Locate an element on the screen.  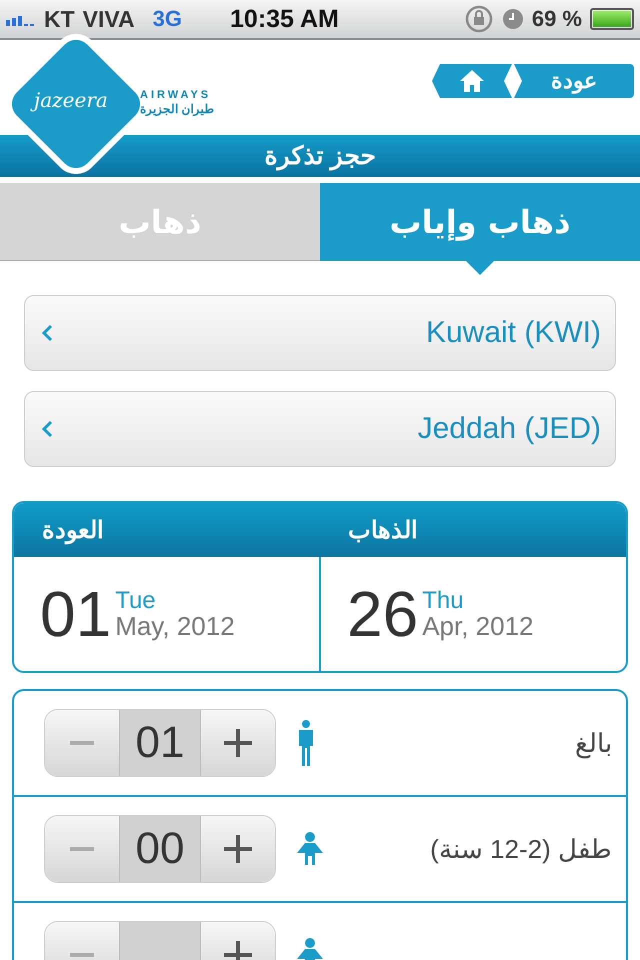
passenger-count: 00 is located at coordinates (160, 849).